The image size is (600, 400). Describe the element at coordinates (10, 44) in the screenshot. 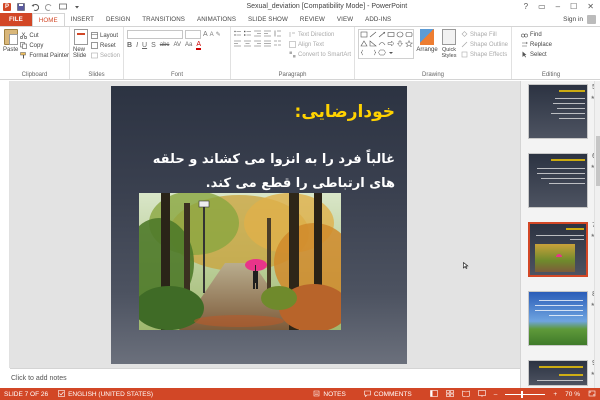

I see `paste-button: Paste` at that location.